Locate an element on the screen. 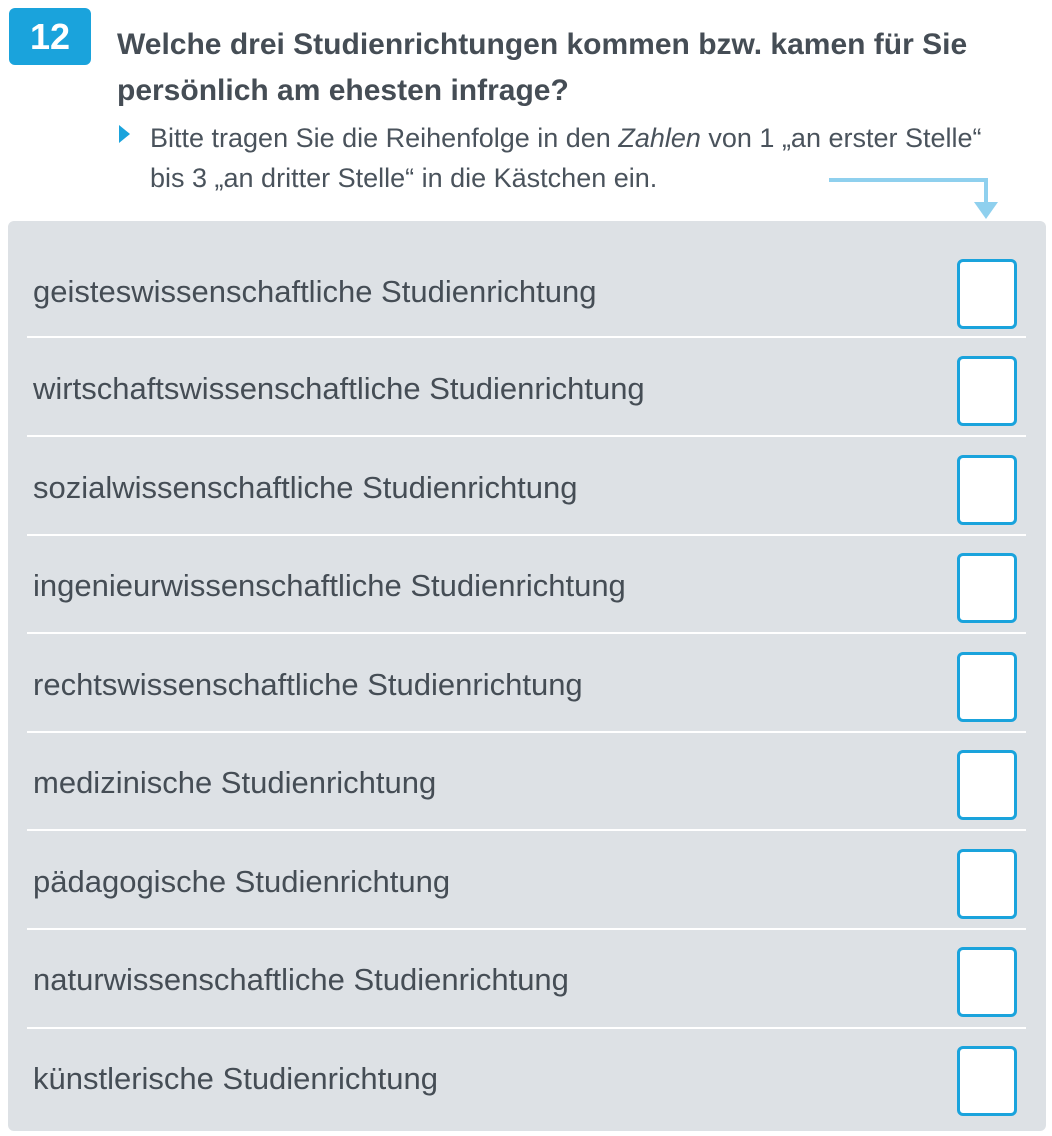 The image size is (1052, 1136). option-label: medizinische Studienrichtung is located at coordinates (235, 782).